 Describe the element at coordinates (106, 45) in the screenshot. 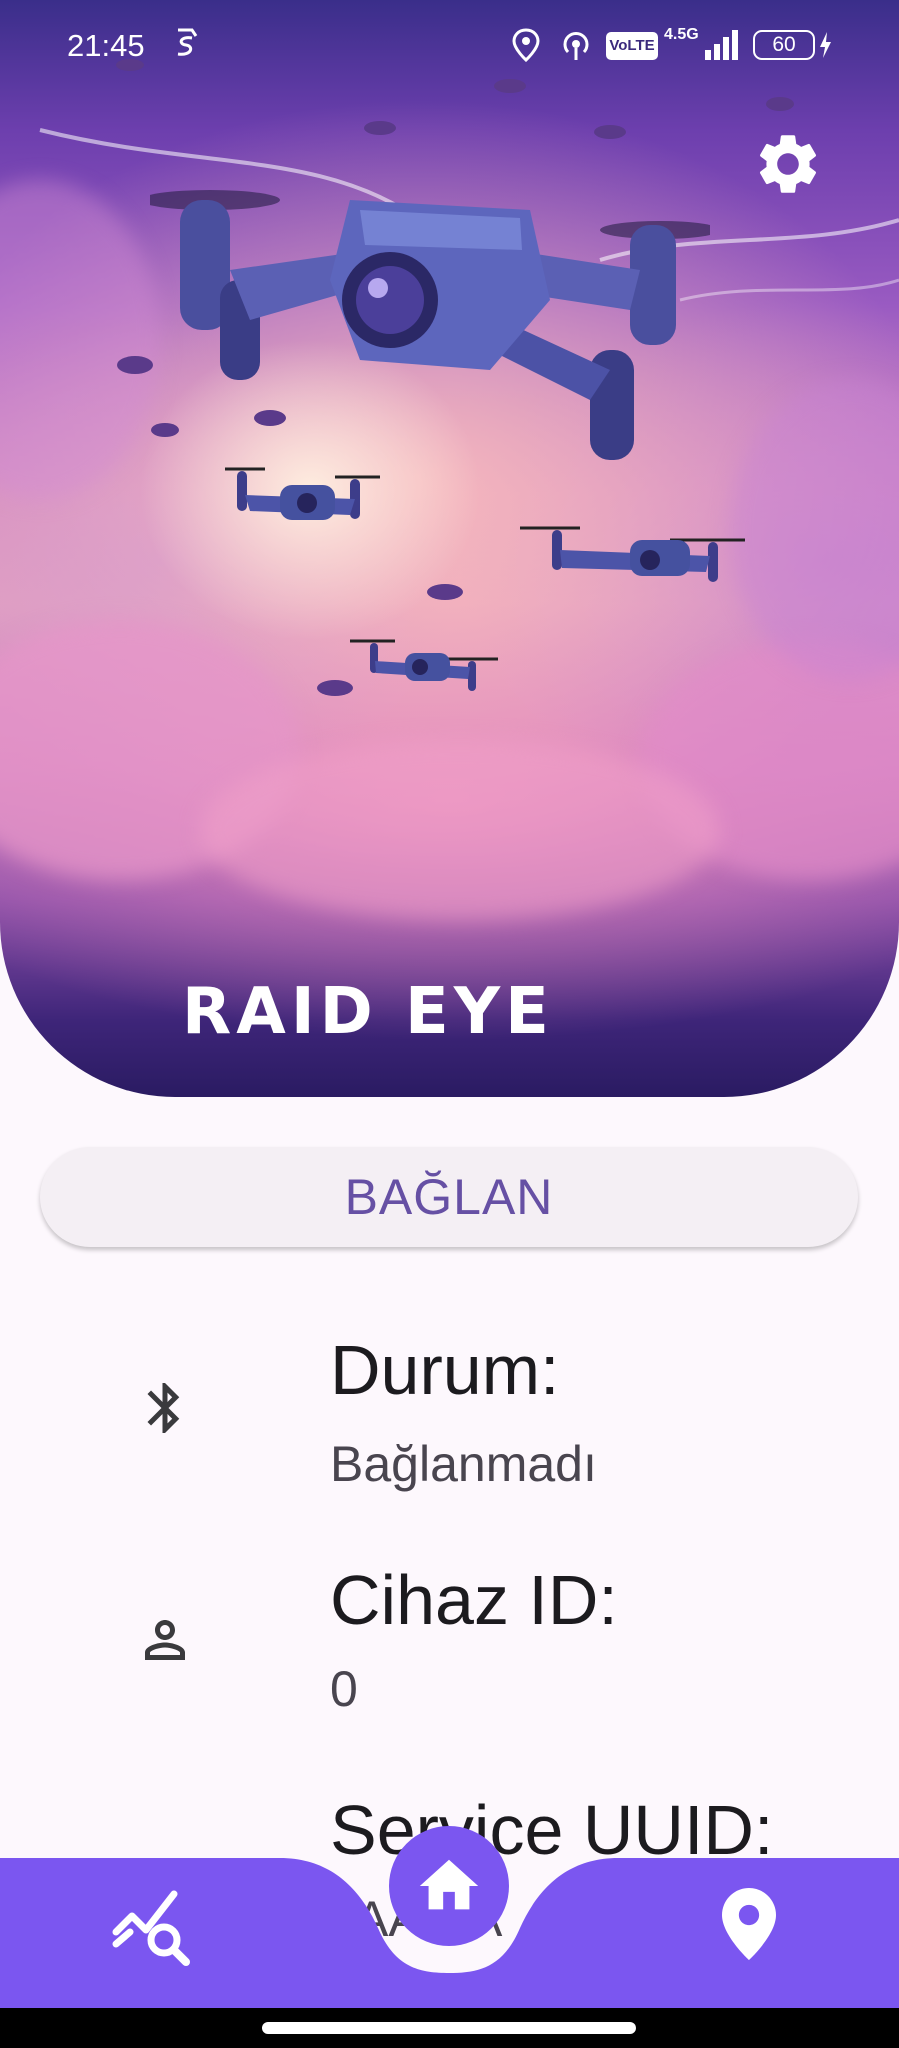

I see `status-time: 21:45` at that location.